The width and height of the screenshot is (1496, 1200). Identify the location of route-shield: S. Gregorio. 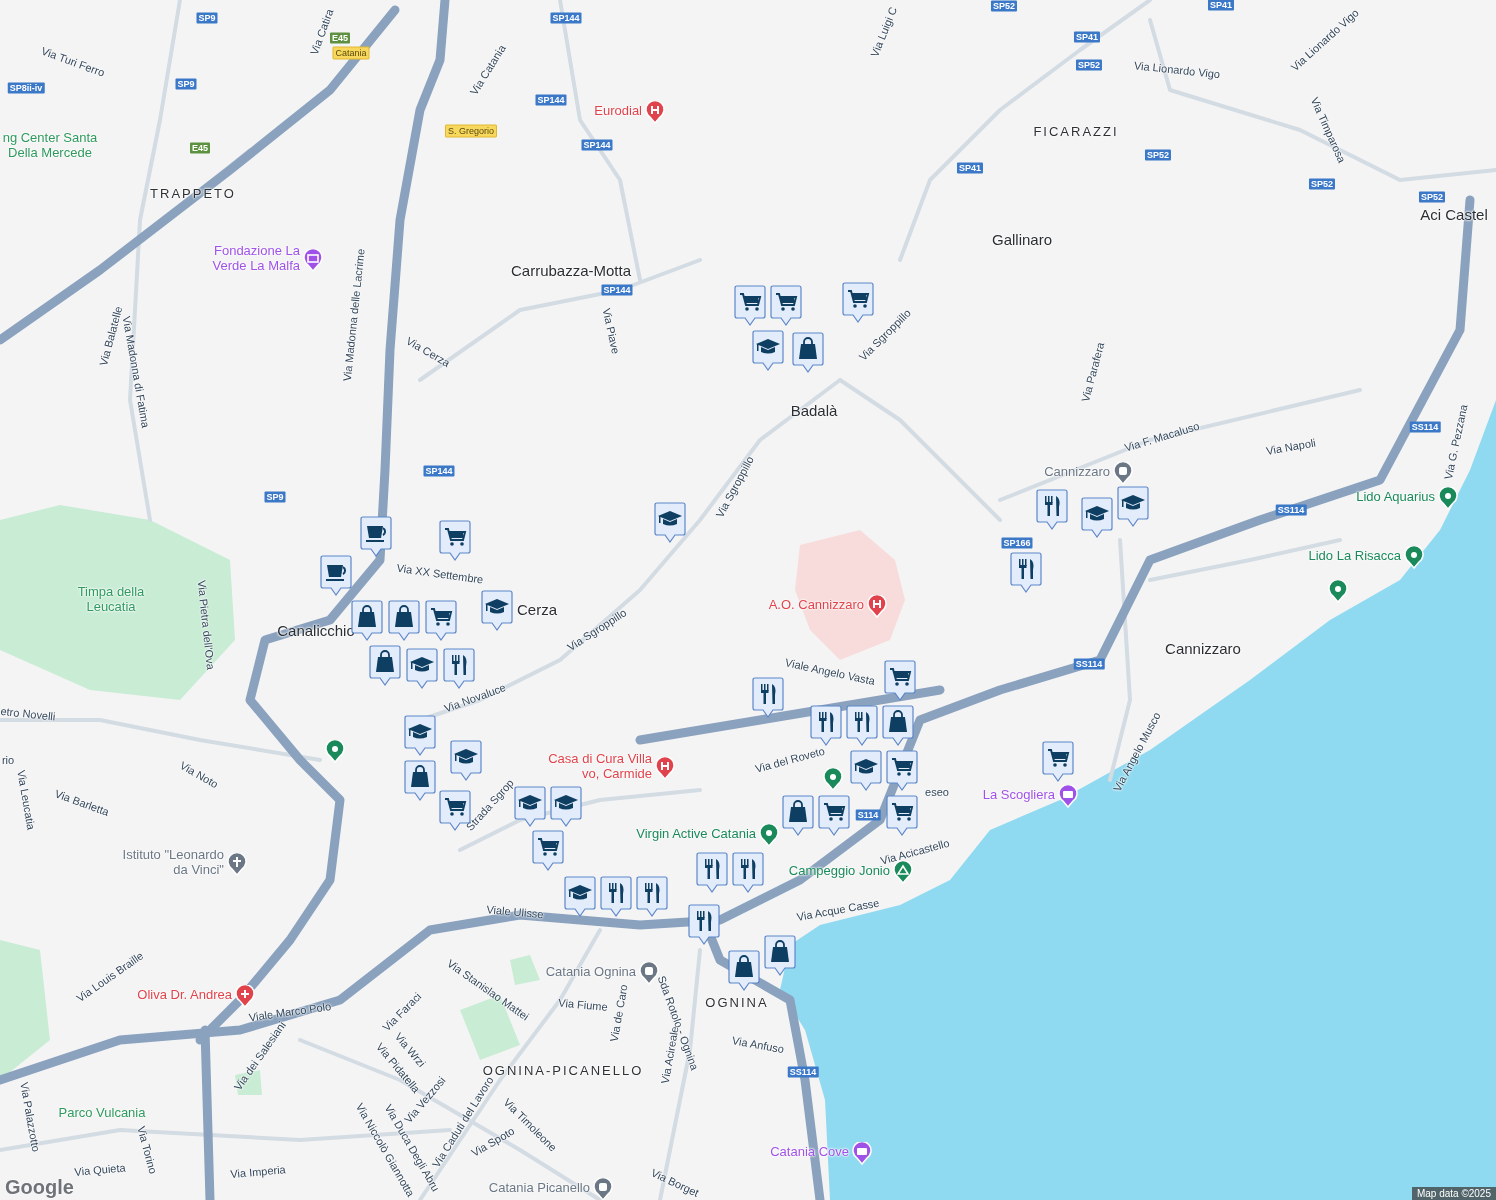
(471, 131).